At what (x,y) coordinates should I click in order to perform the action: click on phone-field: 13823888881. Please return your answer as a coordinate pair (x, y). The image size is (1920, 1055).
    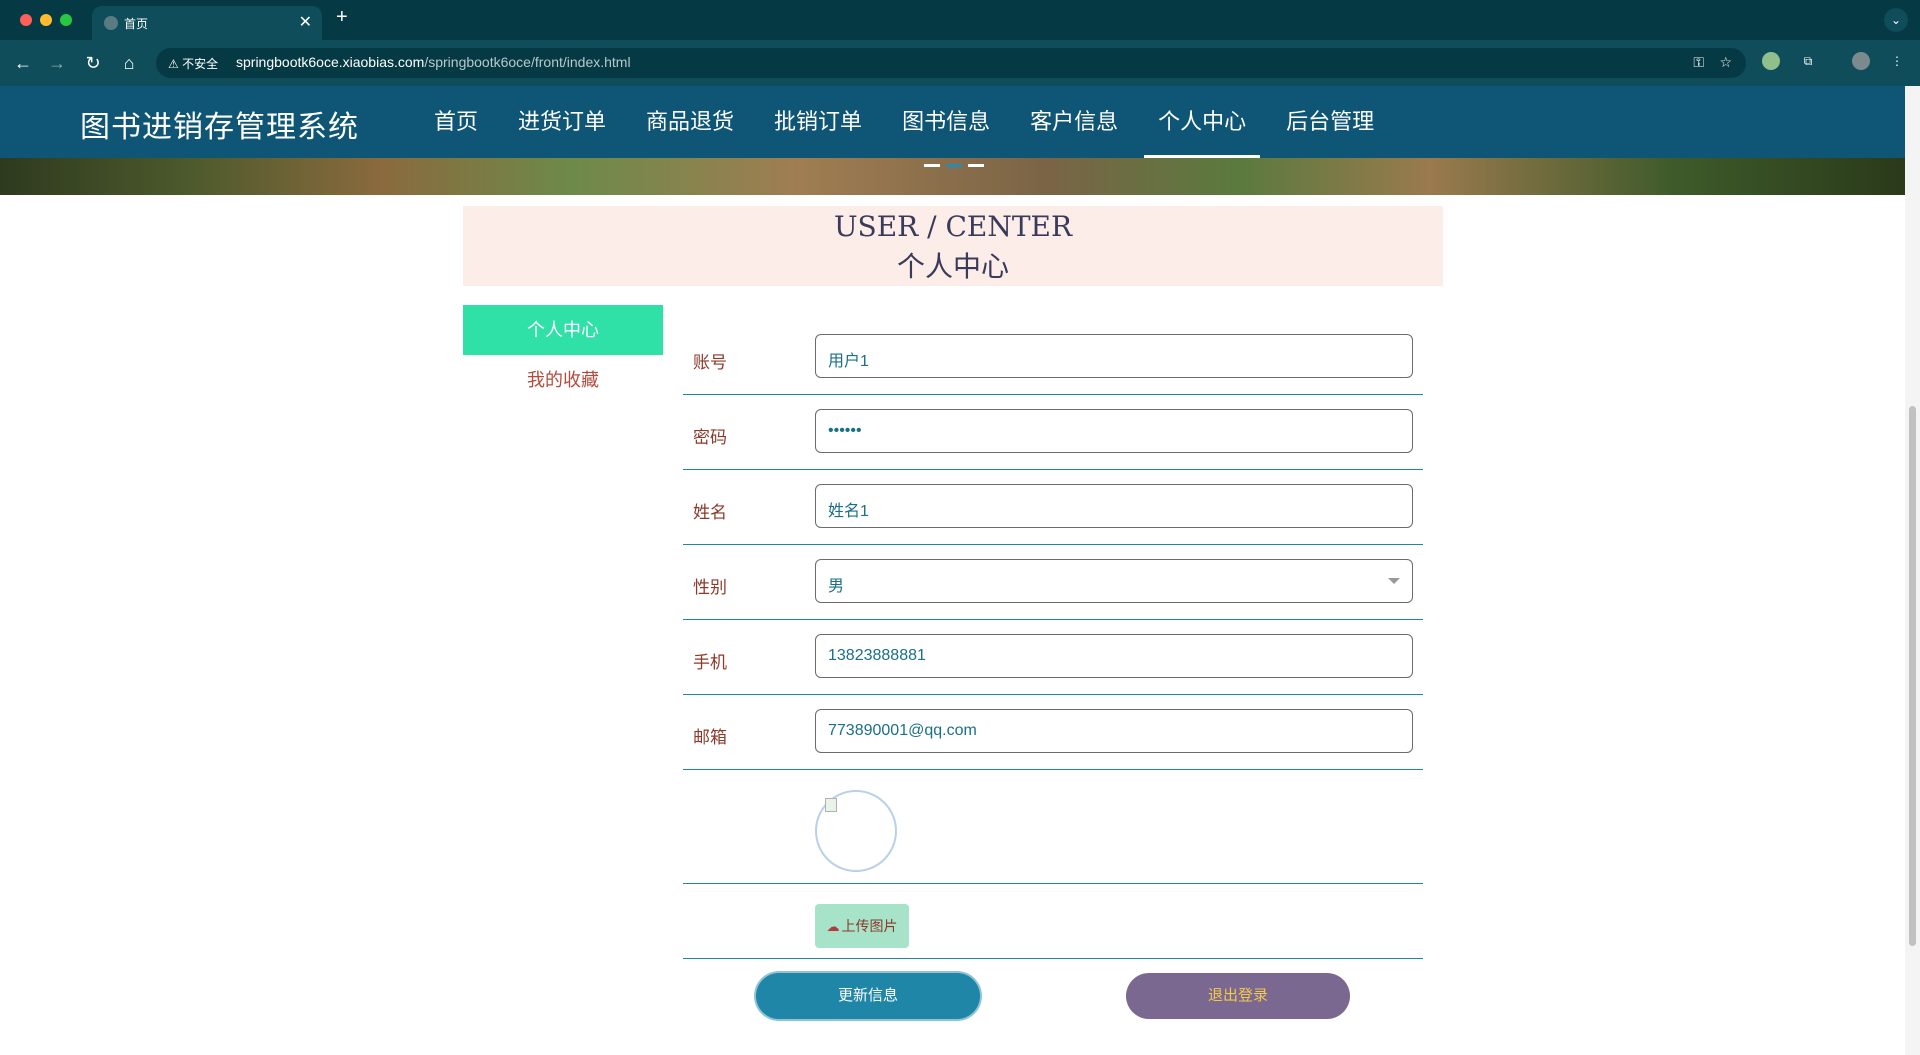
    Looking at the image, I should click on (1114, 656).